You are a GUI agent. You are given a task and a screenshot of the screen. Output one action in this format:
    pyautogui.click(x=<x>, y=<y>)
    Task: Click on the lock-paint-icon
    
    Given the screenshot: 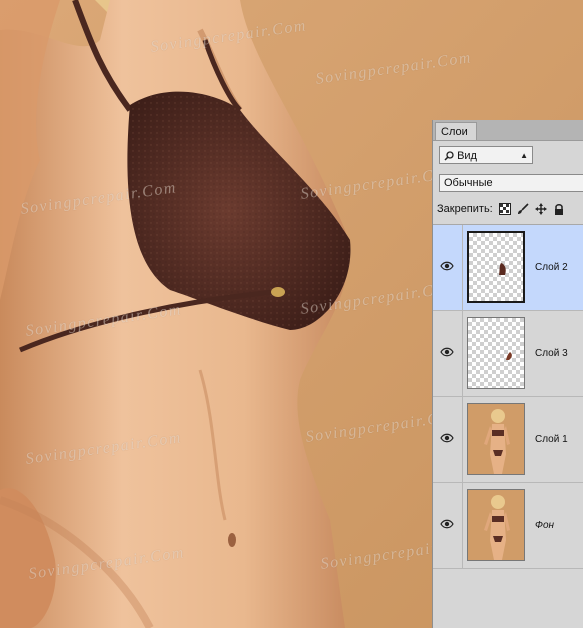 What is the action you would take?
    pyautogui.click(x=523, y=209)
    